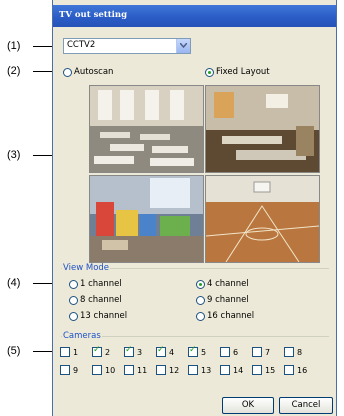 The width and height of the screenshot is (344, 416). Describe the element at coordinates (104, 316) in the screenshot. I see `view-mode-option-label: 13 channel` at that location.